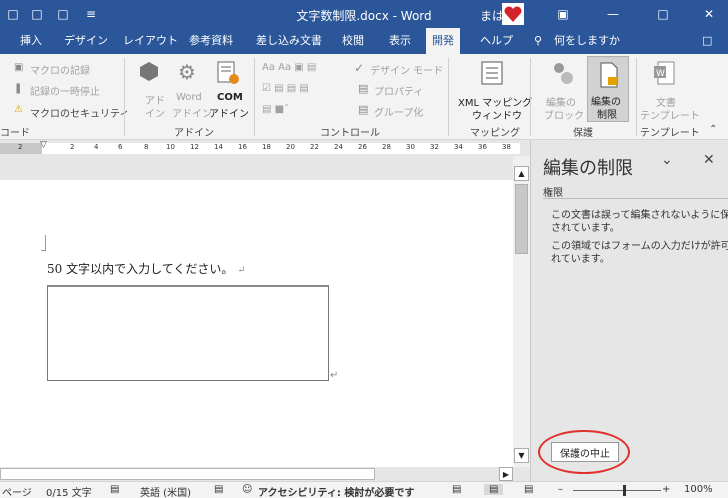  I want to click on design-mode-button: デザイン モード, so click(406, 69).